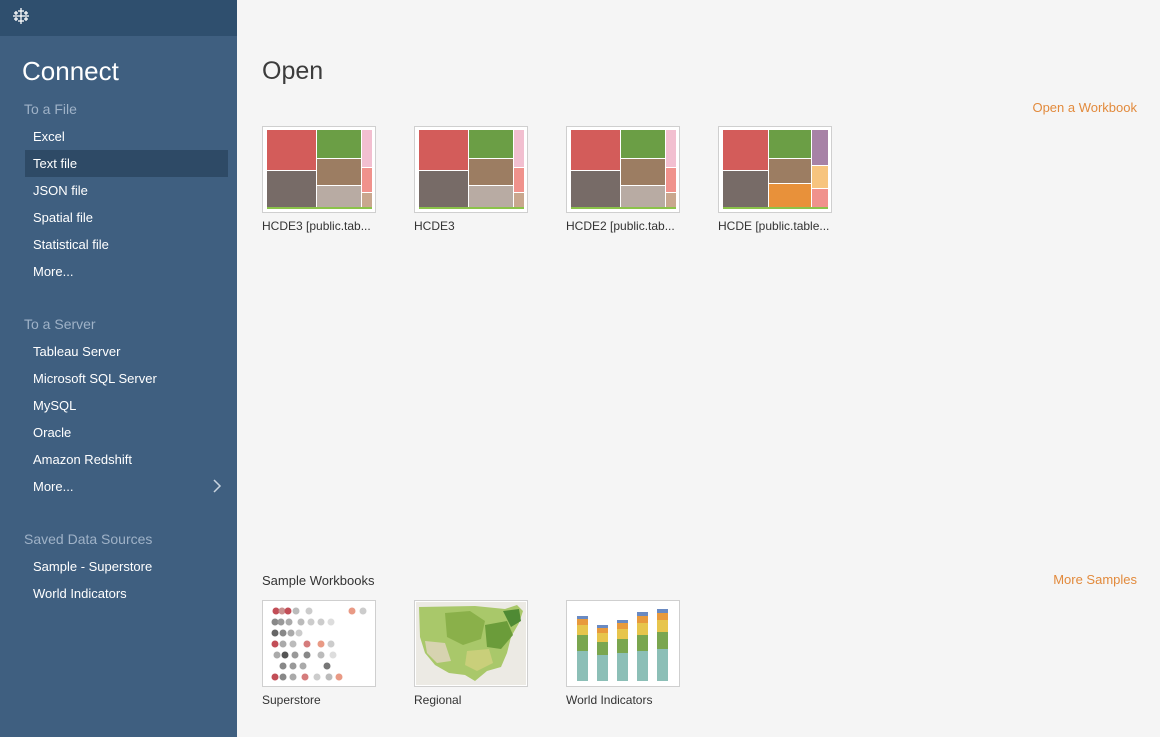  What do you see at coordinates (126, 163) in the screenshot?
I see `nav-text-file: Text file` at bounding box center [126, 163].